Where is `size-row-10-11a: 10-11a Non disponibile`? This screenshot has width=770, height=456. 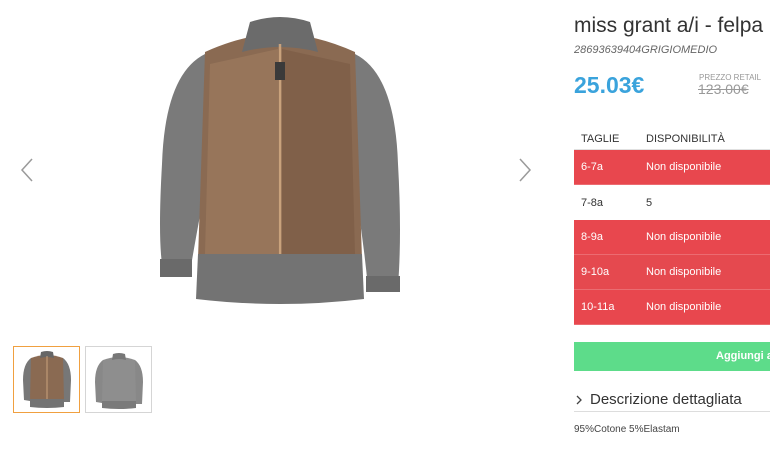 size-row-10-11a: 10-11a Non disponibile is located at coordinates (672, 307).